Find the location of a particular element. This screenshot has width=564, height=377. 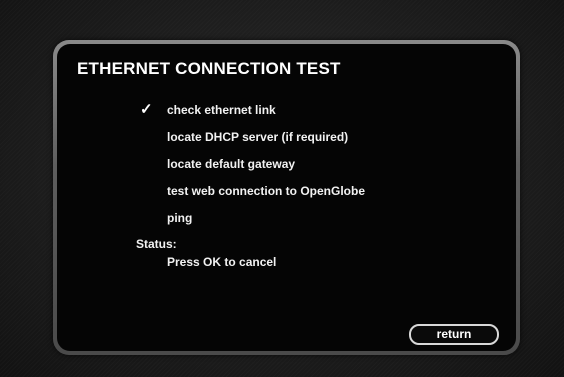

step-check-ethernet-link: check ethernet link is located at coordinates (221, 110).